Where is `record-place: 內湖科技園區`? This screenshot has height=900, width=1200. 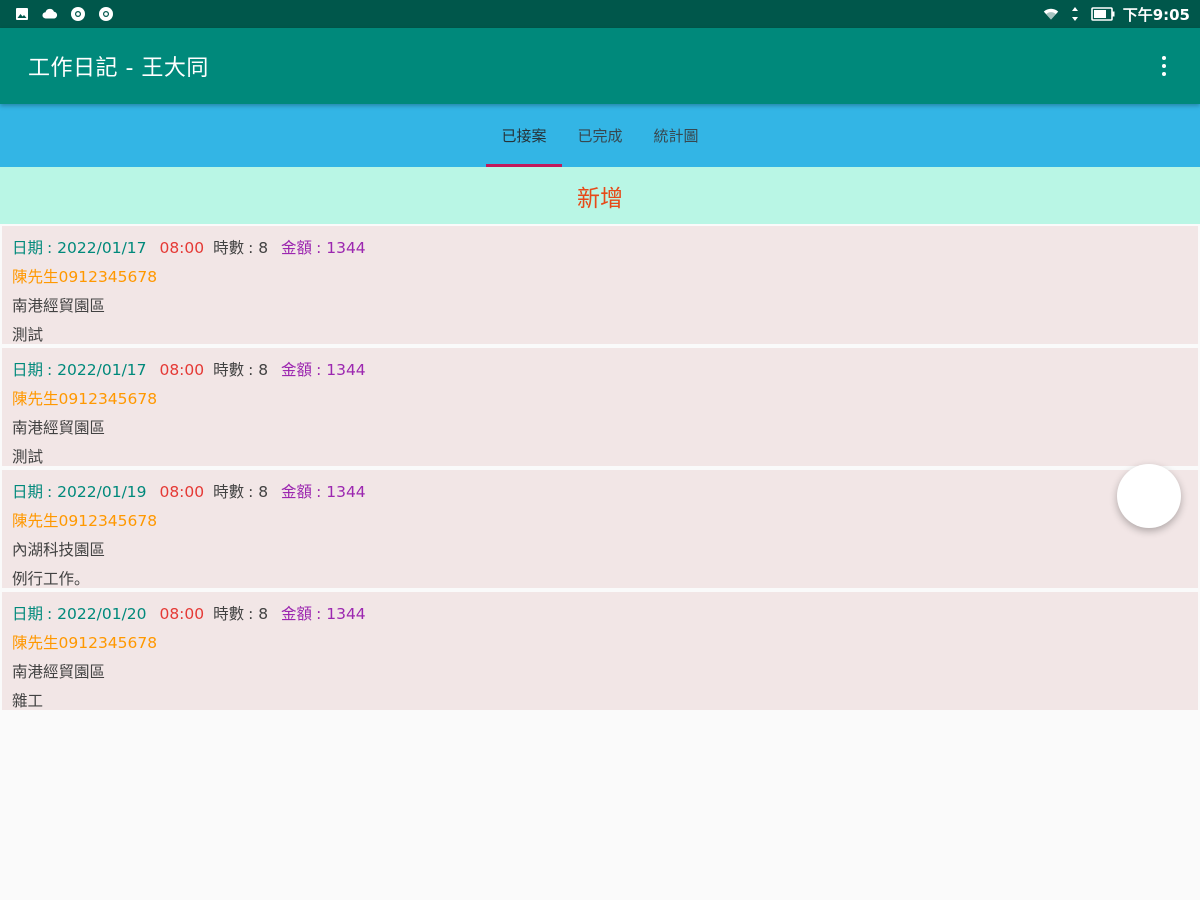 record-place: 內湖科技園區 is located at coordinates (59, 550).